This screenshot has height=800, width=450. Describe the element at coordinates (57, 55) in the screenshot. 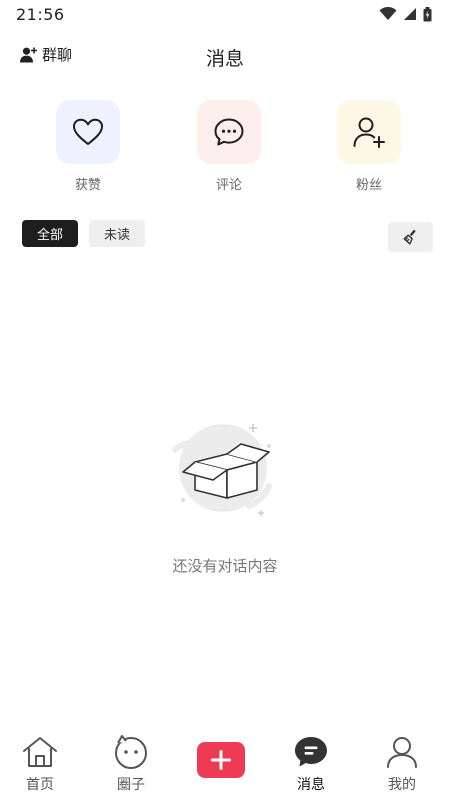

I see `group-chat-label: 群聊` at that location.